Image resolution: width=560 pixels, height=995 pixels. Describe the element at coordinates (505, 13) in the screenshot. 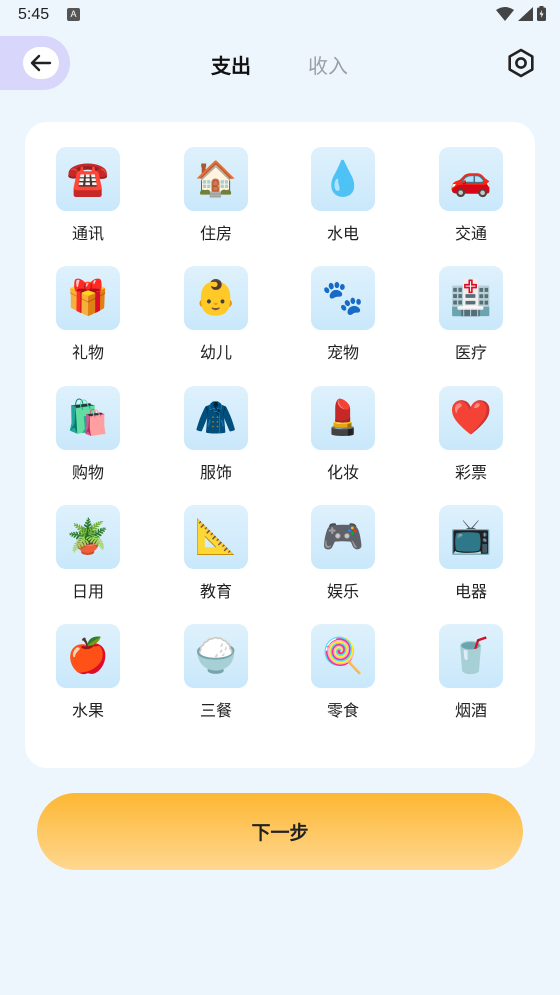

I see `wifi-icon` at that location.